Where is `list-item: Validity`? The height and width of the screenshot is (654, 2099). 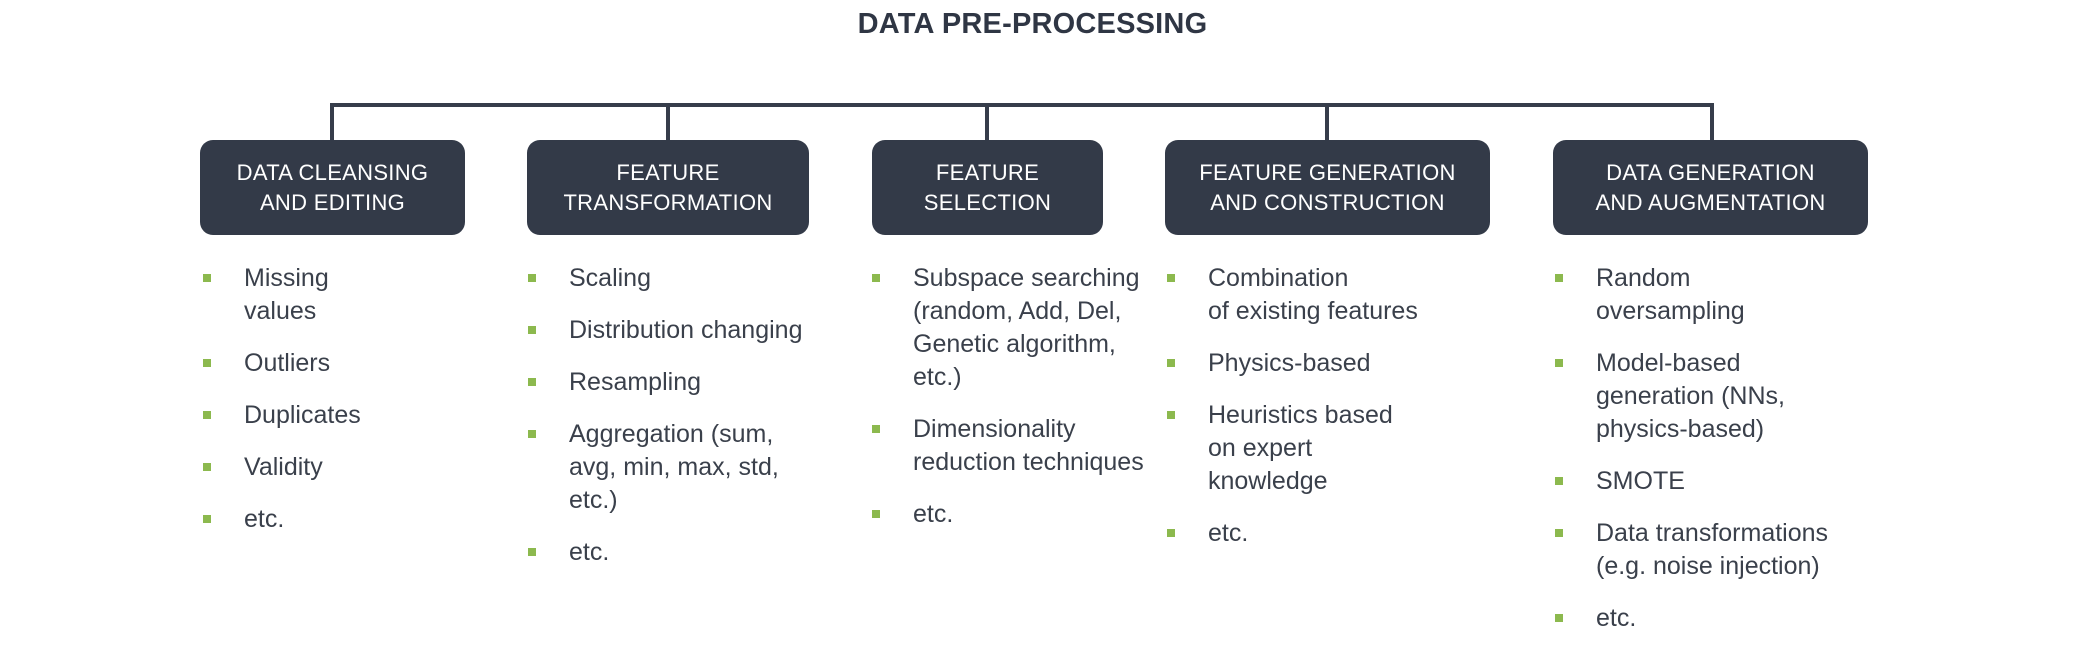 list-item: Validity is located at coordinates (280, 467).